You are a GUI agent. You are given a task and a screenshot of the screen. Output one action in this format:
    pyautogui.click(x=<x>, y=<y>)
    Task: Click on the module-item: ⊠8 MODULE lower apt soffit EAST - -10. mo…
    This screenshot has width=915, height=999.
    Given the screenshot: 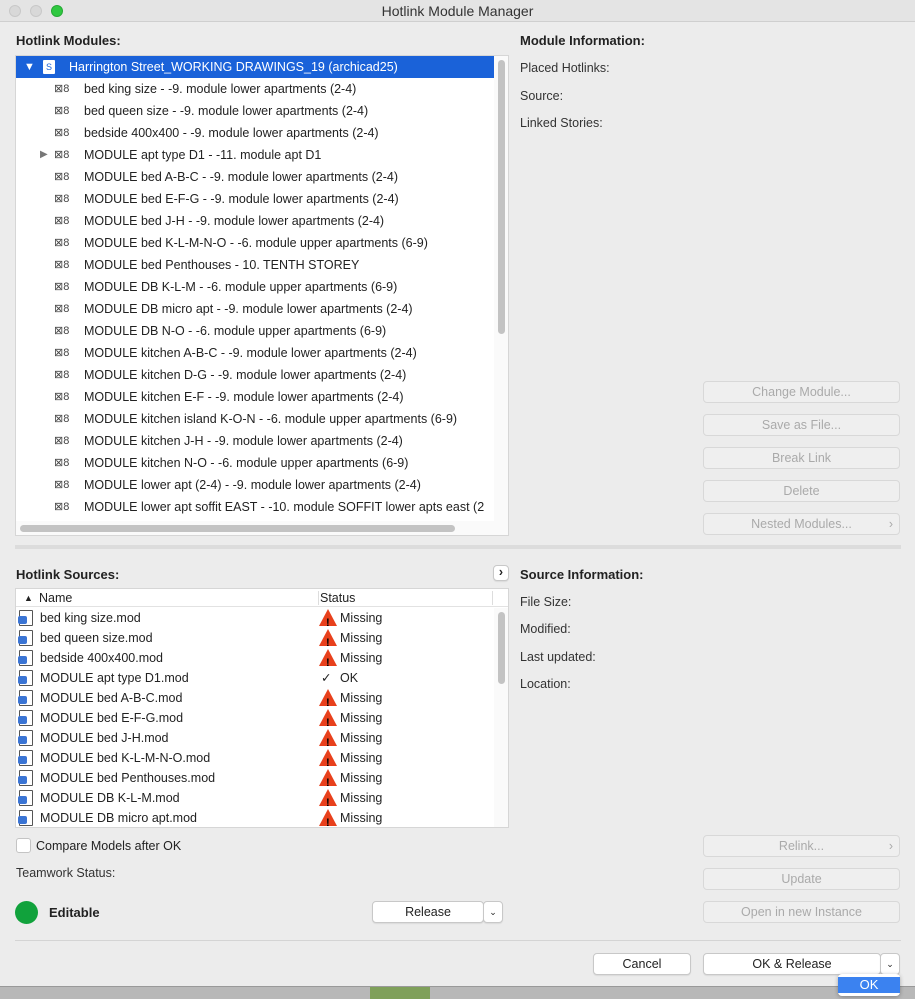 What is the action you would take?
    pyautogui.click(x=255, y=507)
    